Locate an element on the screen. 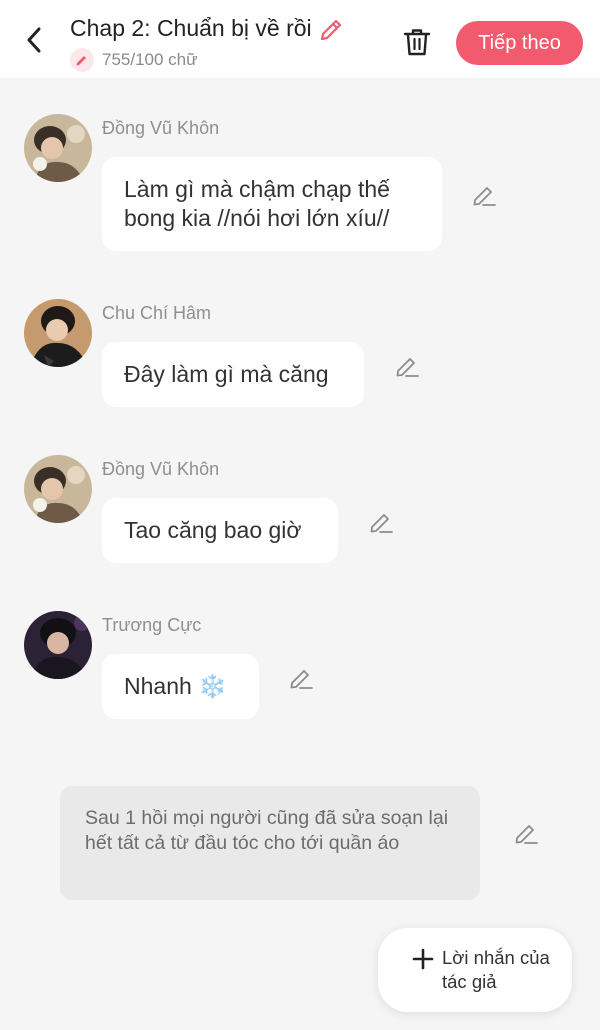 This screenshot has height=1030, width=600. chapter-title: Chap 2: Chuẩn bị về rồi is located at coordinates (208, 28).